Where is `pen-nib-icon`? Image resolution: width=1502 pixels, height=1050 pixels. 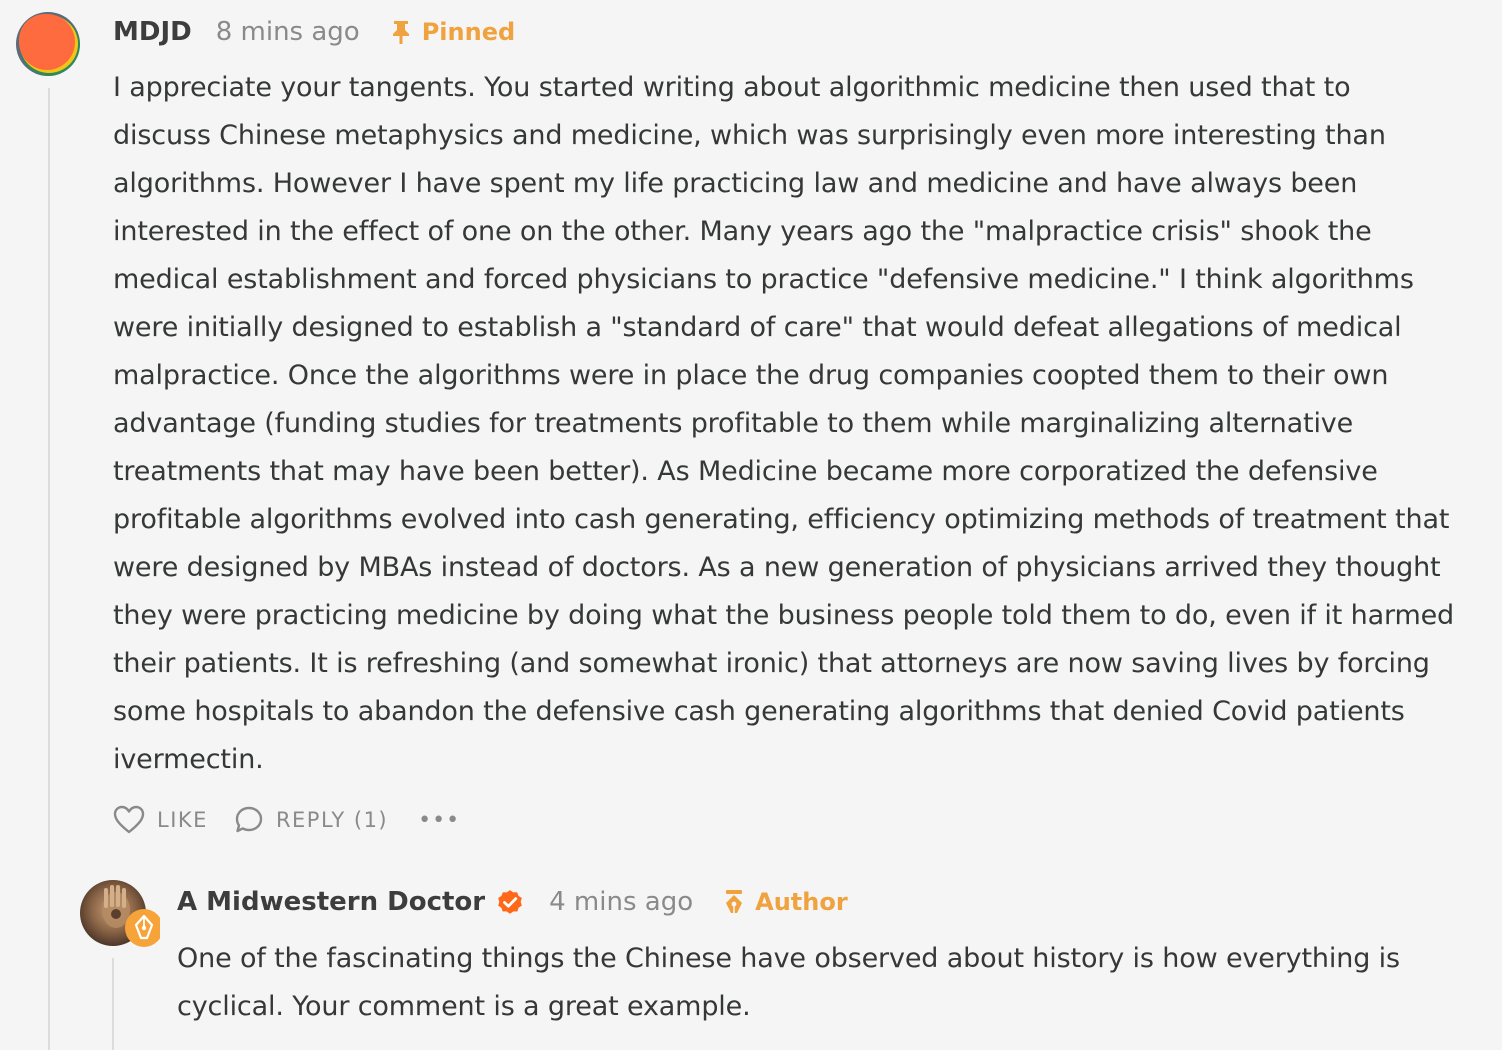 pen-nib-icon is located at coordinates (734, 901).